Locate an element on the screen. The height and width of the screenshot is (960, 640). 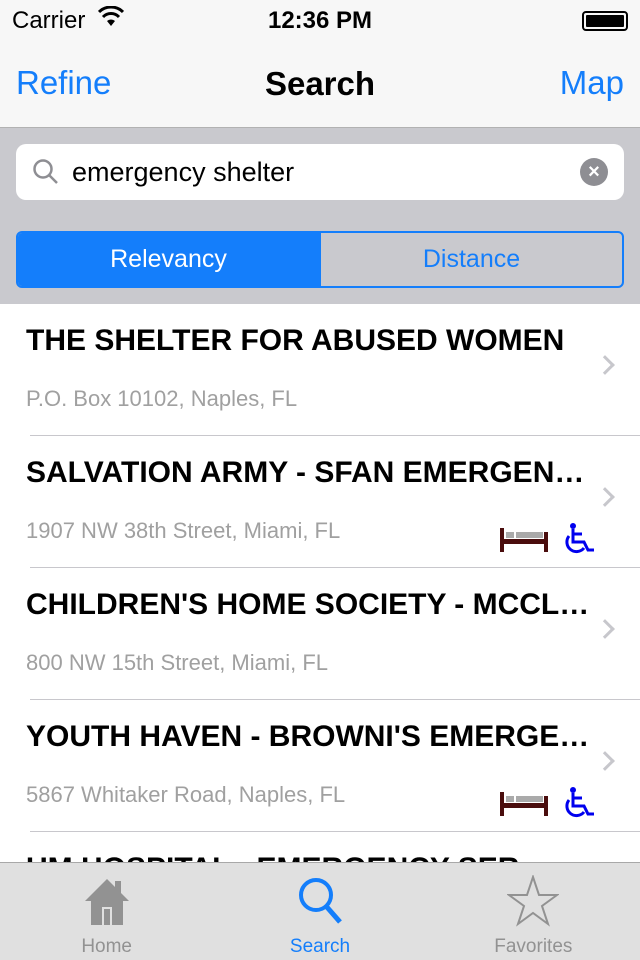
page-title: Search is located at coordinates (320, 83).